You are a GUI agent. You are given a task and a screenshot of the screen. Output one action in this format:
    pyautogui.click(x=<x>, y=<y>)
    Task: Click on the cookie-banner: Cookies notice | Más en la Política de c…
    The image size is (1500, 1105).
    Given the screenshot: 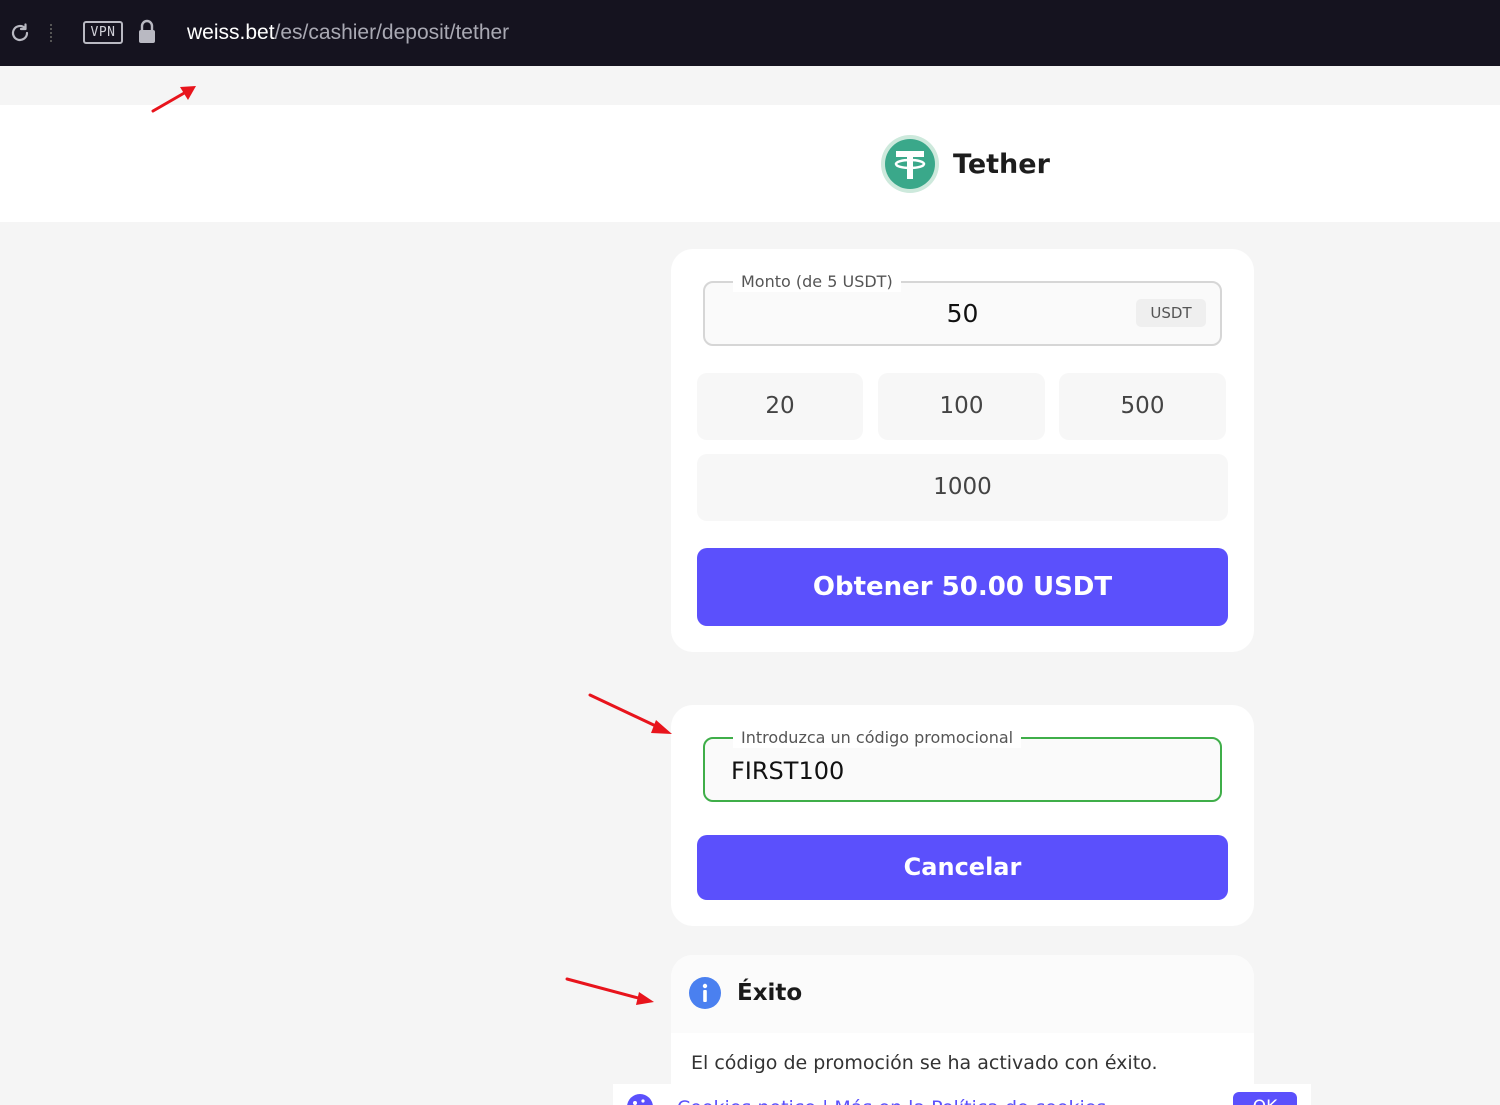 What is the action you would take?
    pyautogui.click(x=962, y=1094)
    